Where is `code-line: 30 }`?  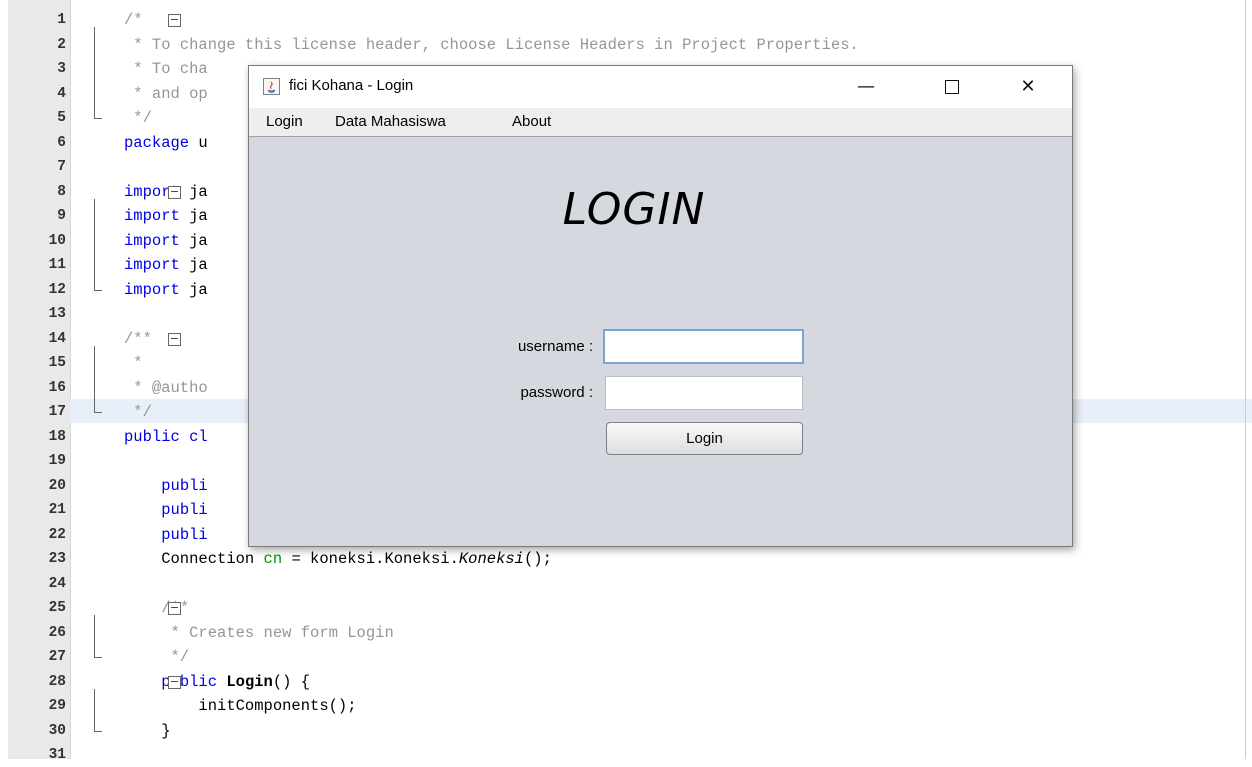 code-line: 30 } is located at coordinates (626, 731).